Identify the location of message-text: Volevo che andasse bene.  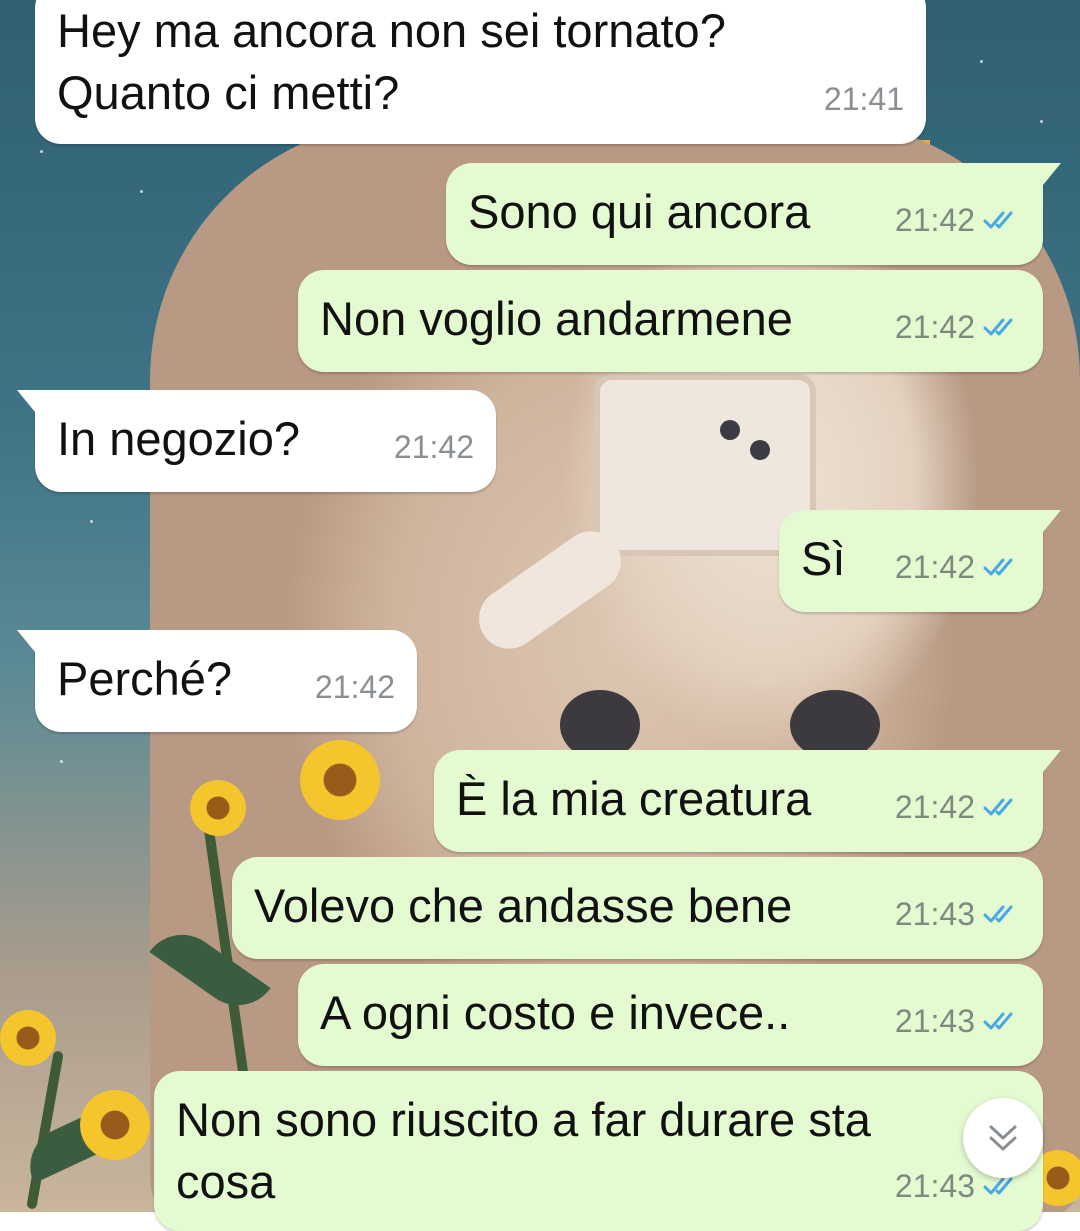
(523, 905).